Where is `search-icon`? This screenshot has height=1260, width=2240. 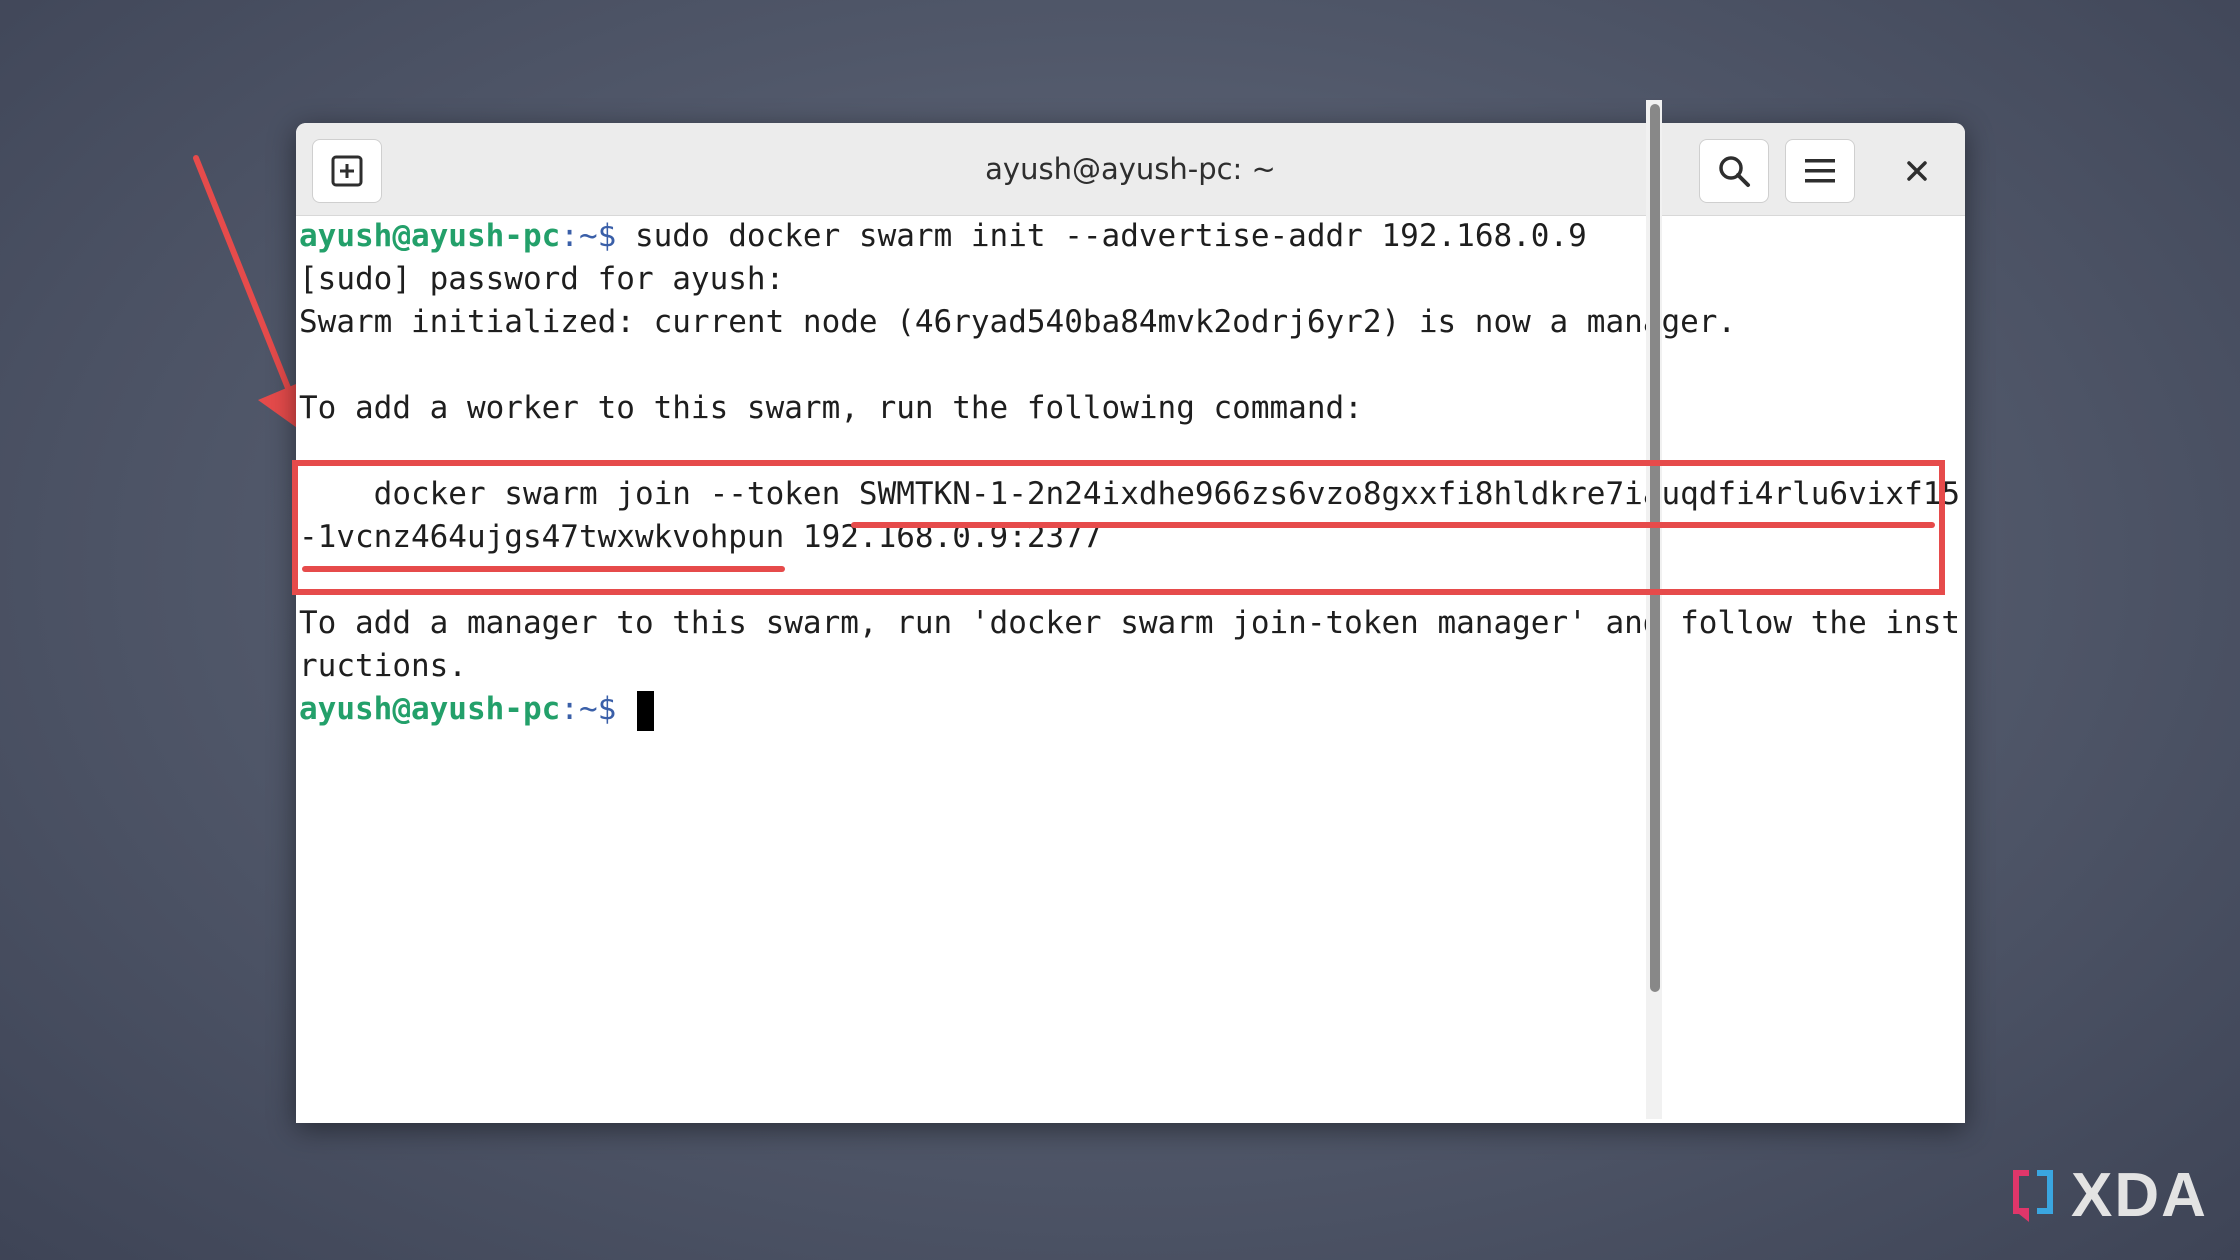
search-icon is located at coordinates (1734, 171).